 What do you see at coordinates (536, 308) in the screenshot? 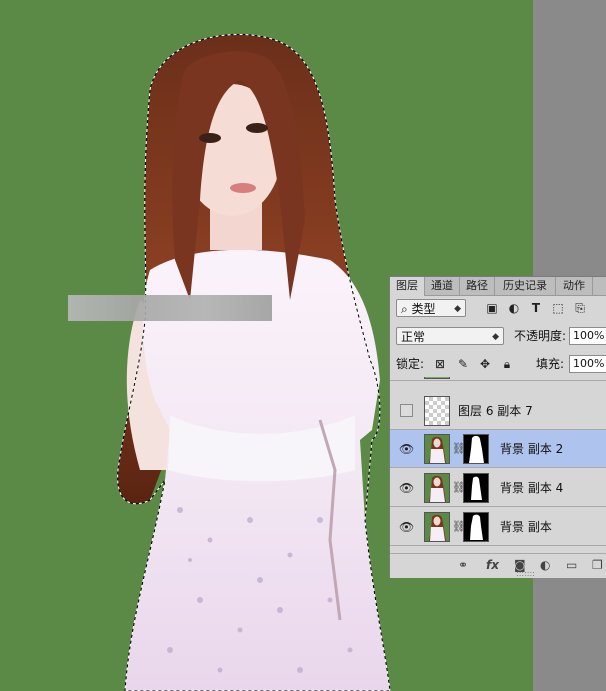
I see `type-filter-icon: T` at bounding box center [536, 308].